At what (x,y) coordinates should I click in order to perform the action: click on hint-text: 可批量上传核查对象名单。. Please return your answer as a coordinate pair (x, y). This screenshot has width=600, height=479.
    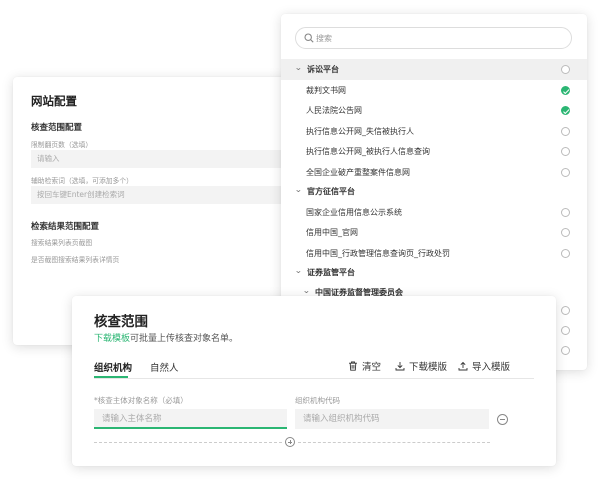
    Looking at the image, I should click on (184, 339).